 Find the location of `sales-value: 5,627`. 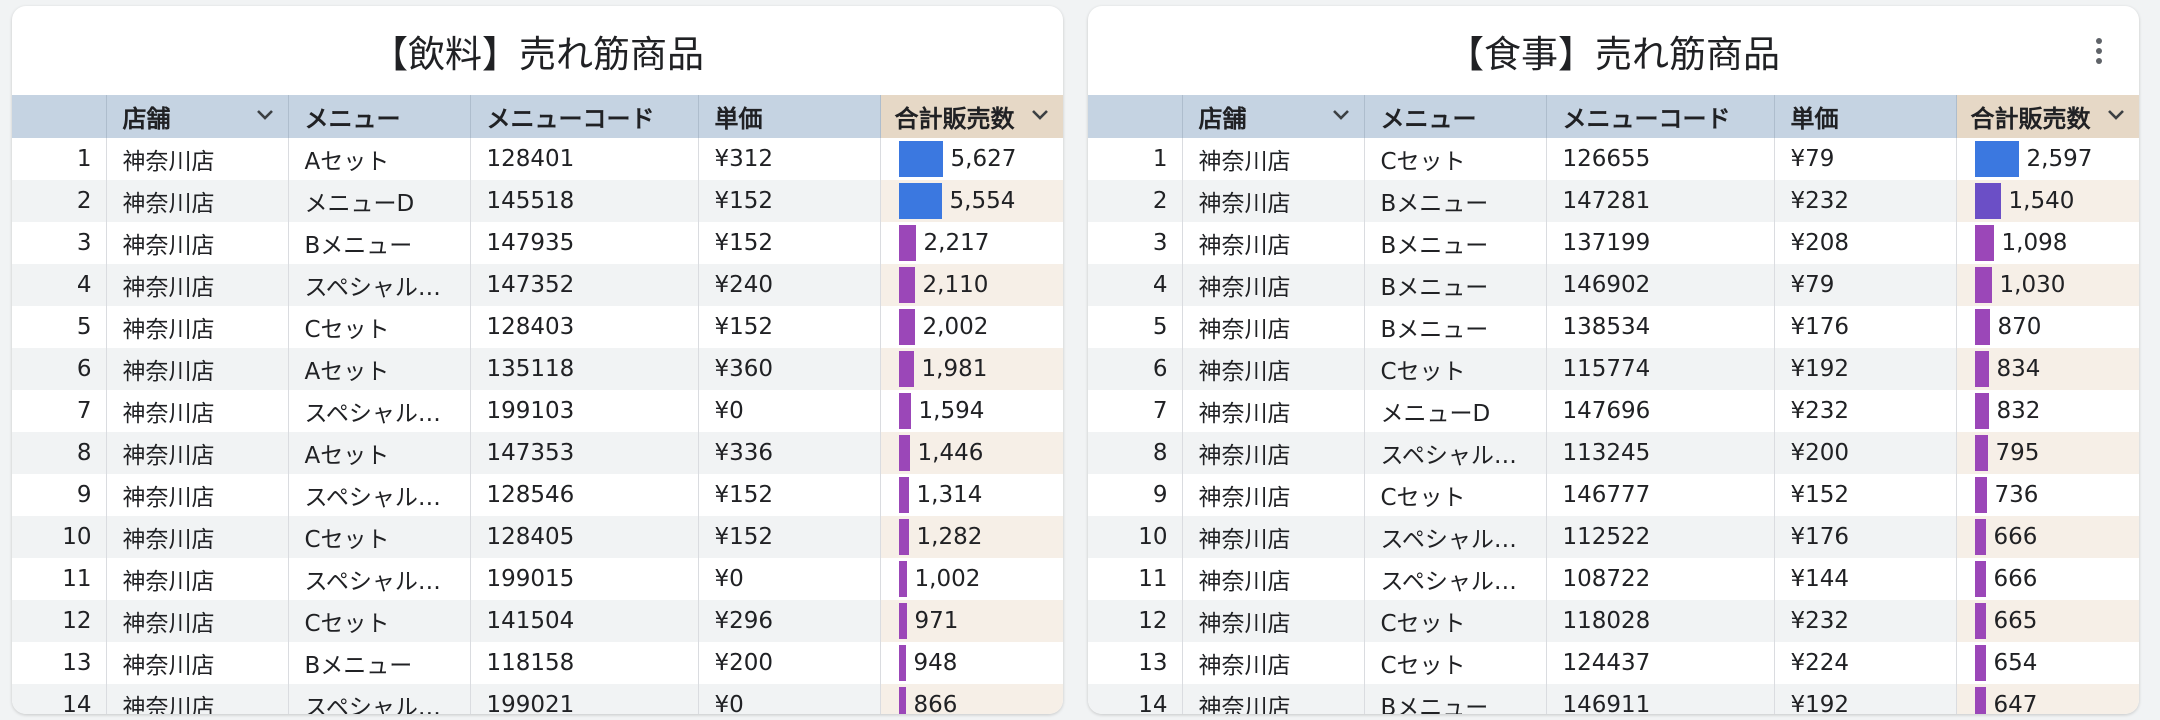

sales-value: 5,627 is located at coordinates (983, 159).